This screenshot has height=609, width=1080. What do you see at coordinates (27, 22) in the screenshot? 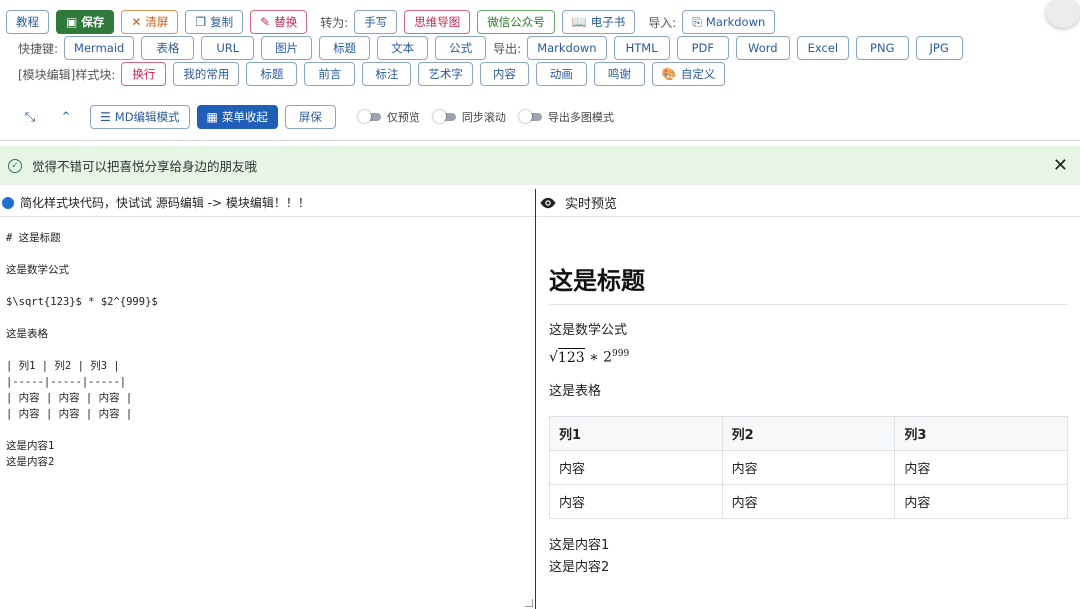
I see `tutorial-button: 教程` at bounding box center [27, 22].